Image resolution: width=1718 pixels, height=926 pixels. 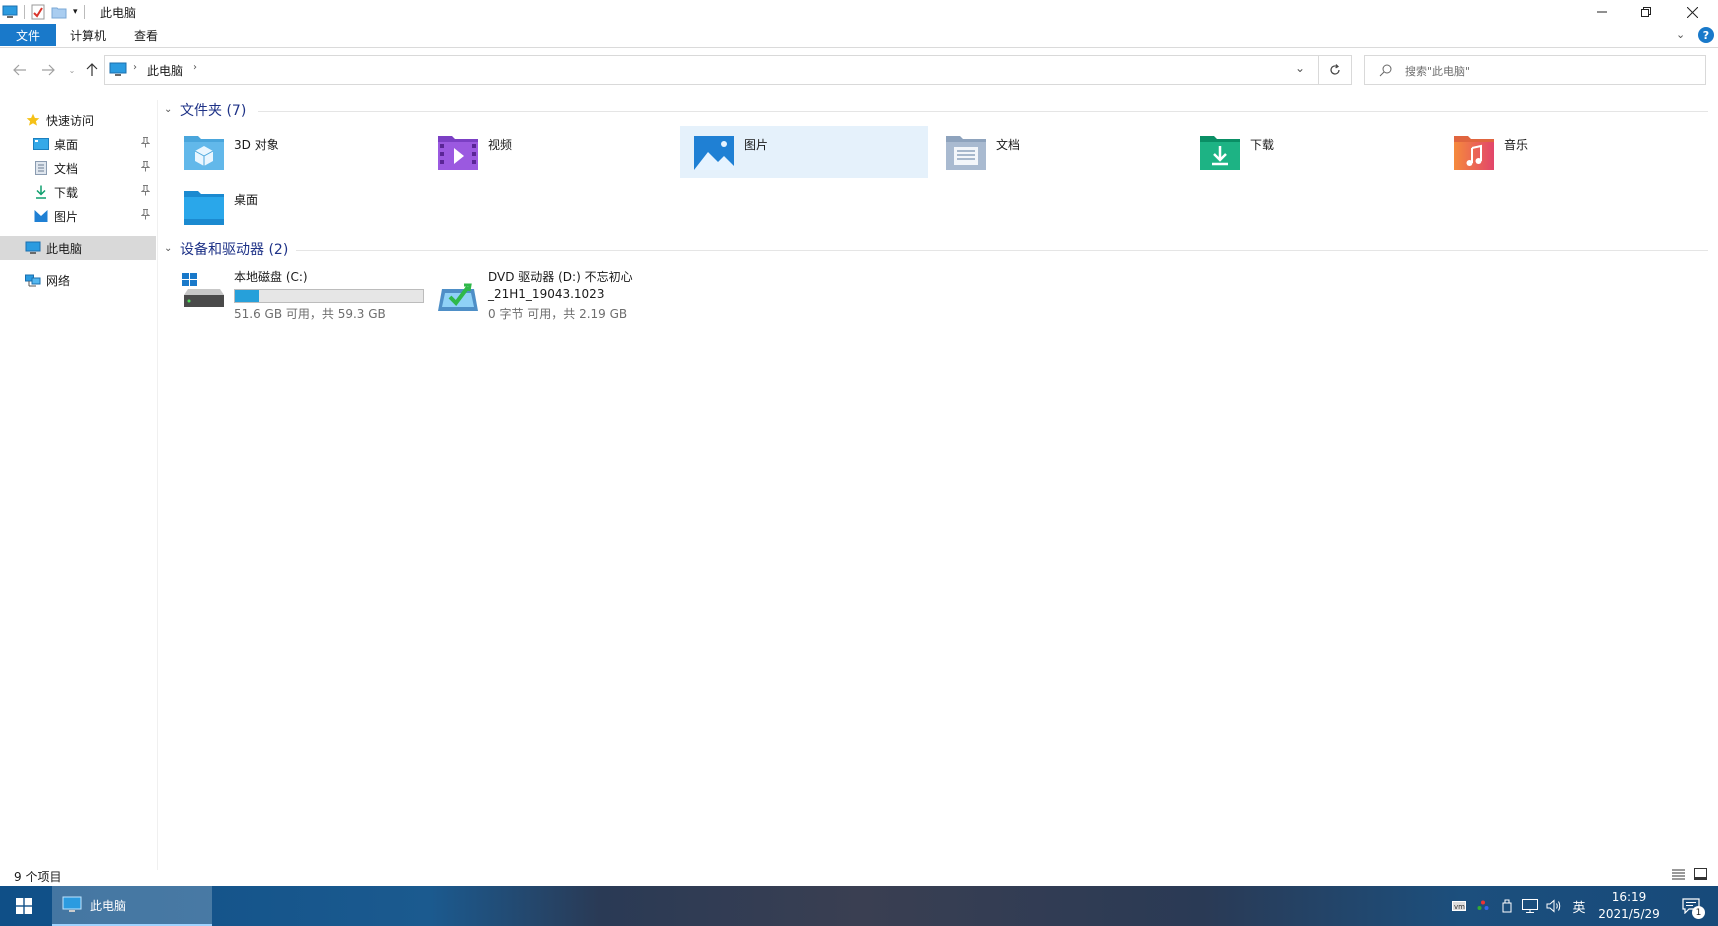 What do you see at coordinates (20, 70) in the screenshot?
I see `back-arrow-icon` at bounding box center [20, 70].